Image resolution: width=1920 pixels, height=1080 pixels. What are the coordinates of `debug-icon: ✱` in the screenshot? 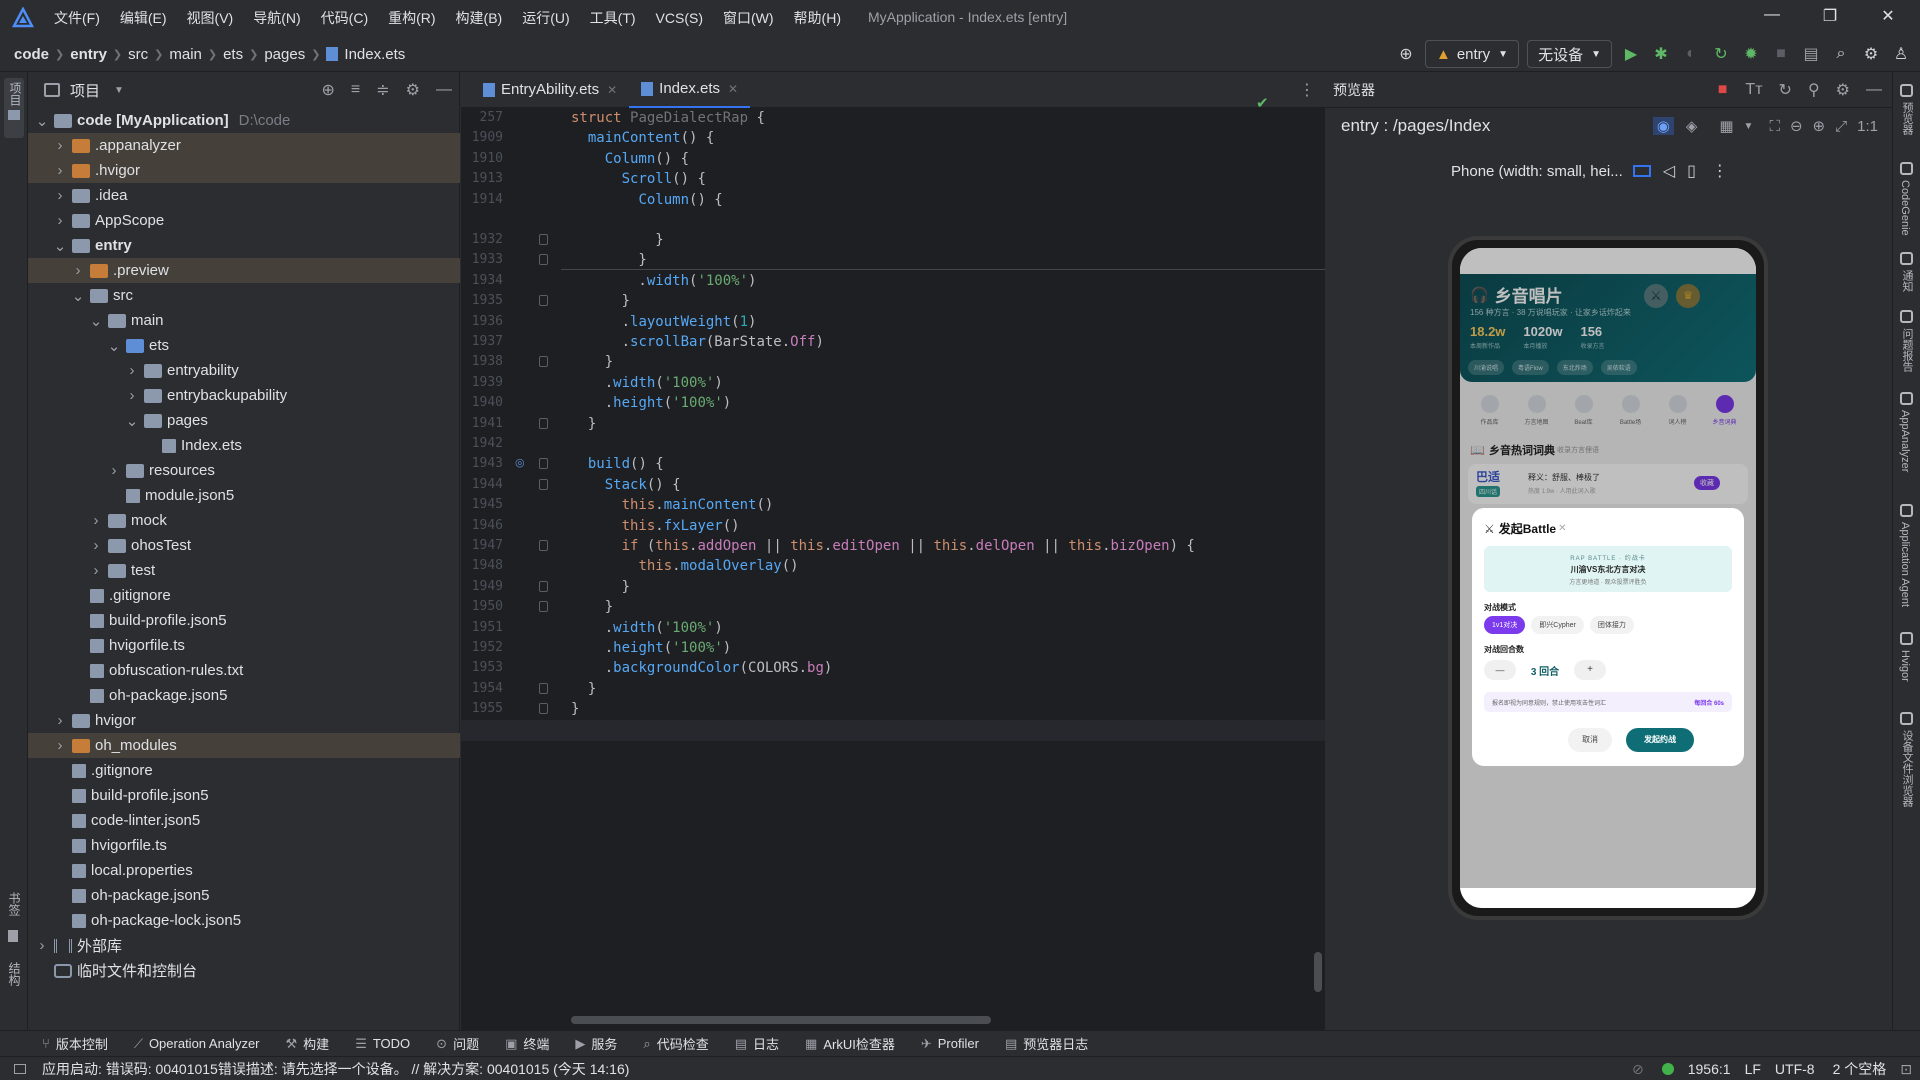 It's located at (1661, 54).